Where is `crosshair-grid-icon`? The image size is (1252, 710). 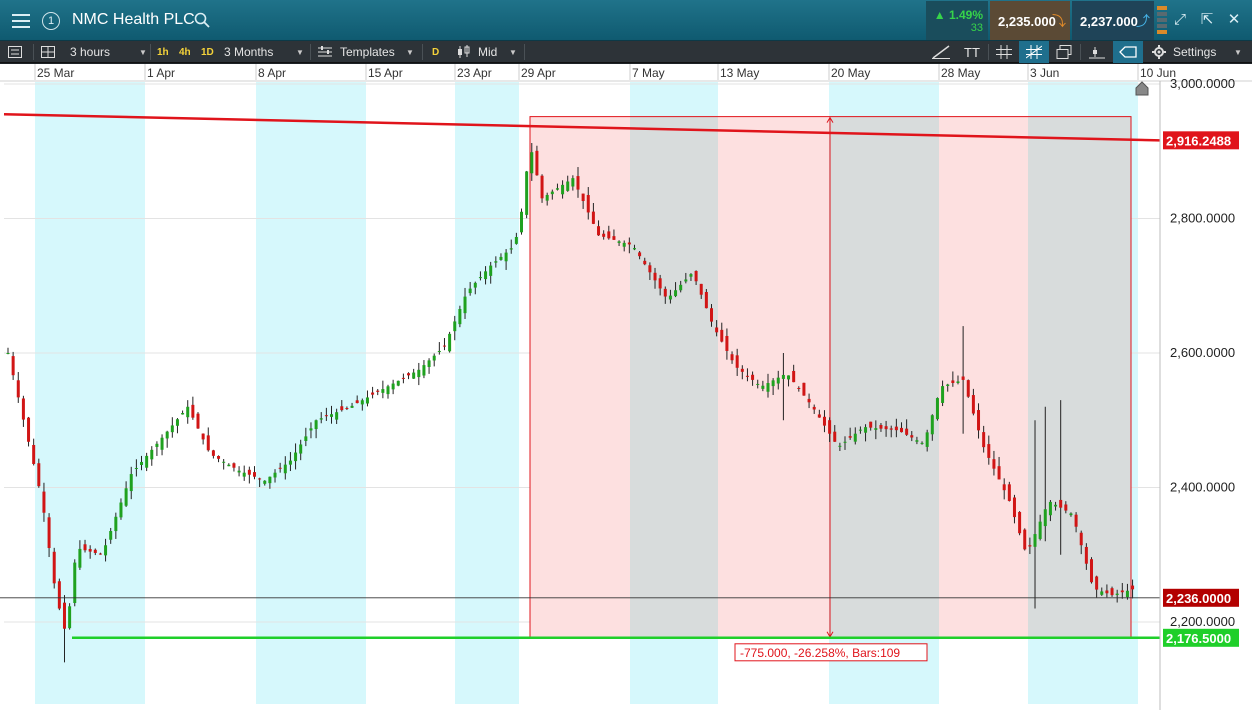
crosshair-grid-icon is located at coordinates (1034, 52).